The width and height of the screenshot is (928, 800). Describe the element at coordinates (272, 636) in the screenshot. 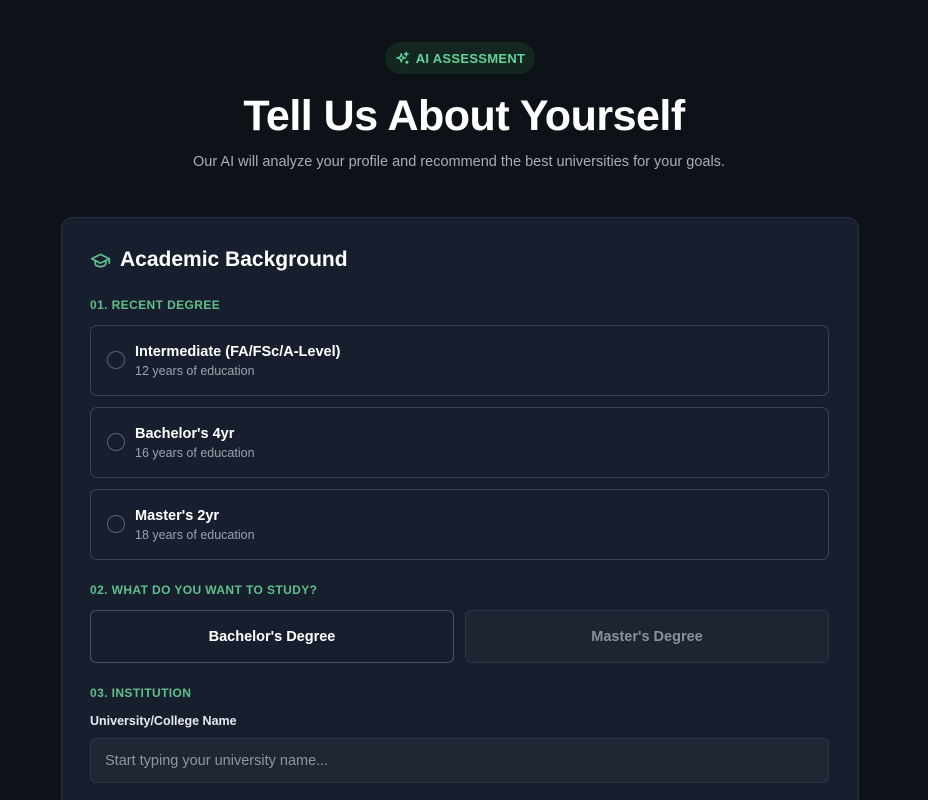

I see `study-option-bachelors: Bachelor's Degree` at that location.